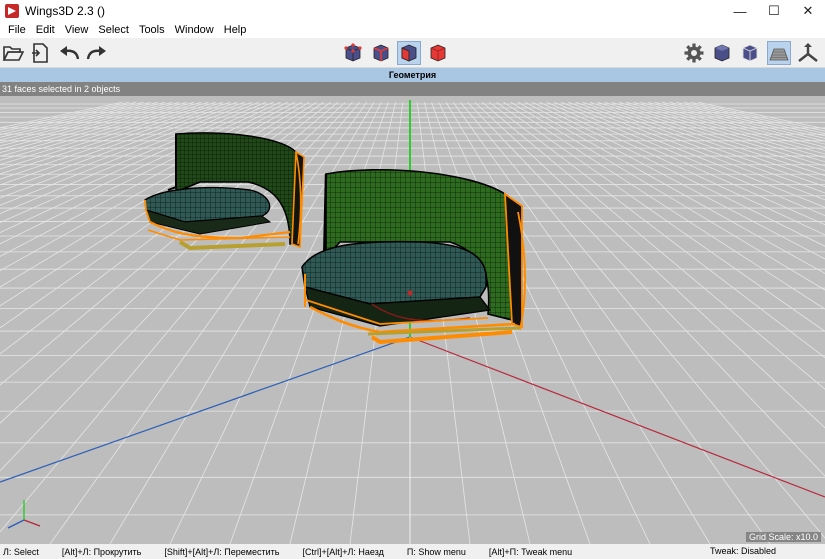  I want to click on save-button, so click(40, 53).